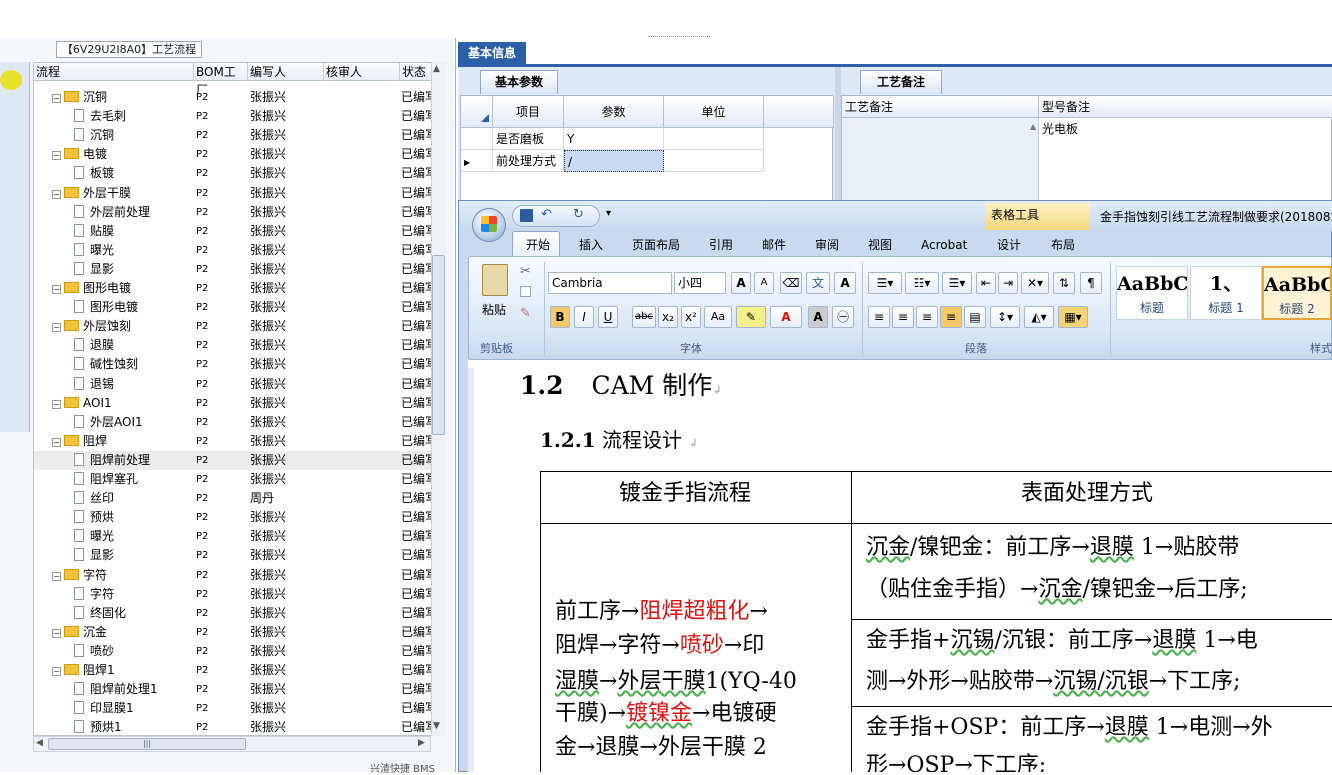 The width and height of the screenshot is (1332, 775). I want to click on tree-row: − 沉铜 P2 张振兴 已编写, so click(239, 97).